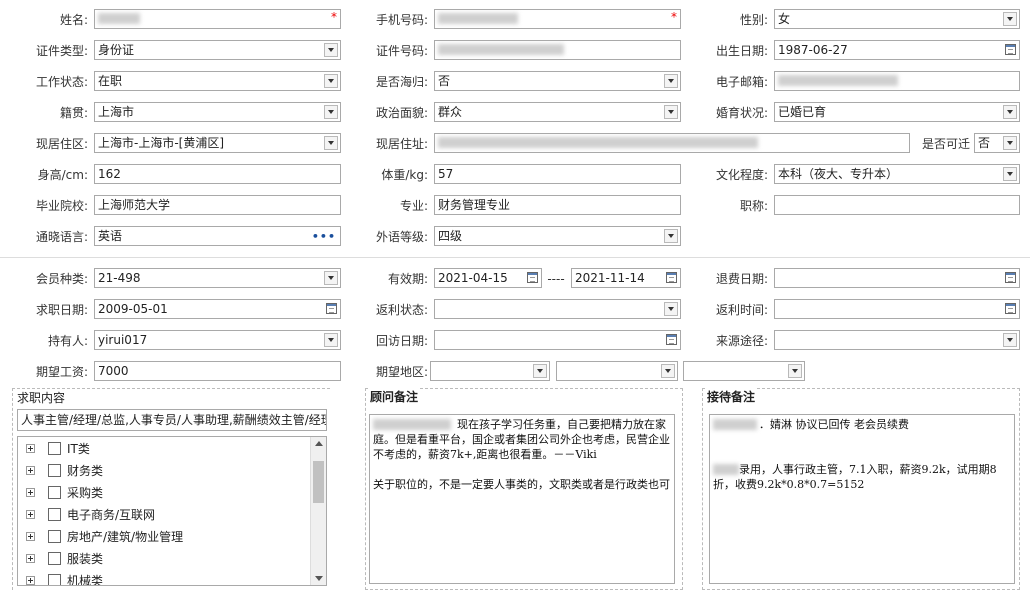  I want to click on birth-date-input: 1987-06-27, so click(897, 50).